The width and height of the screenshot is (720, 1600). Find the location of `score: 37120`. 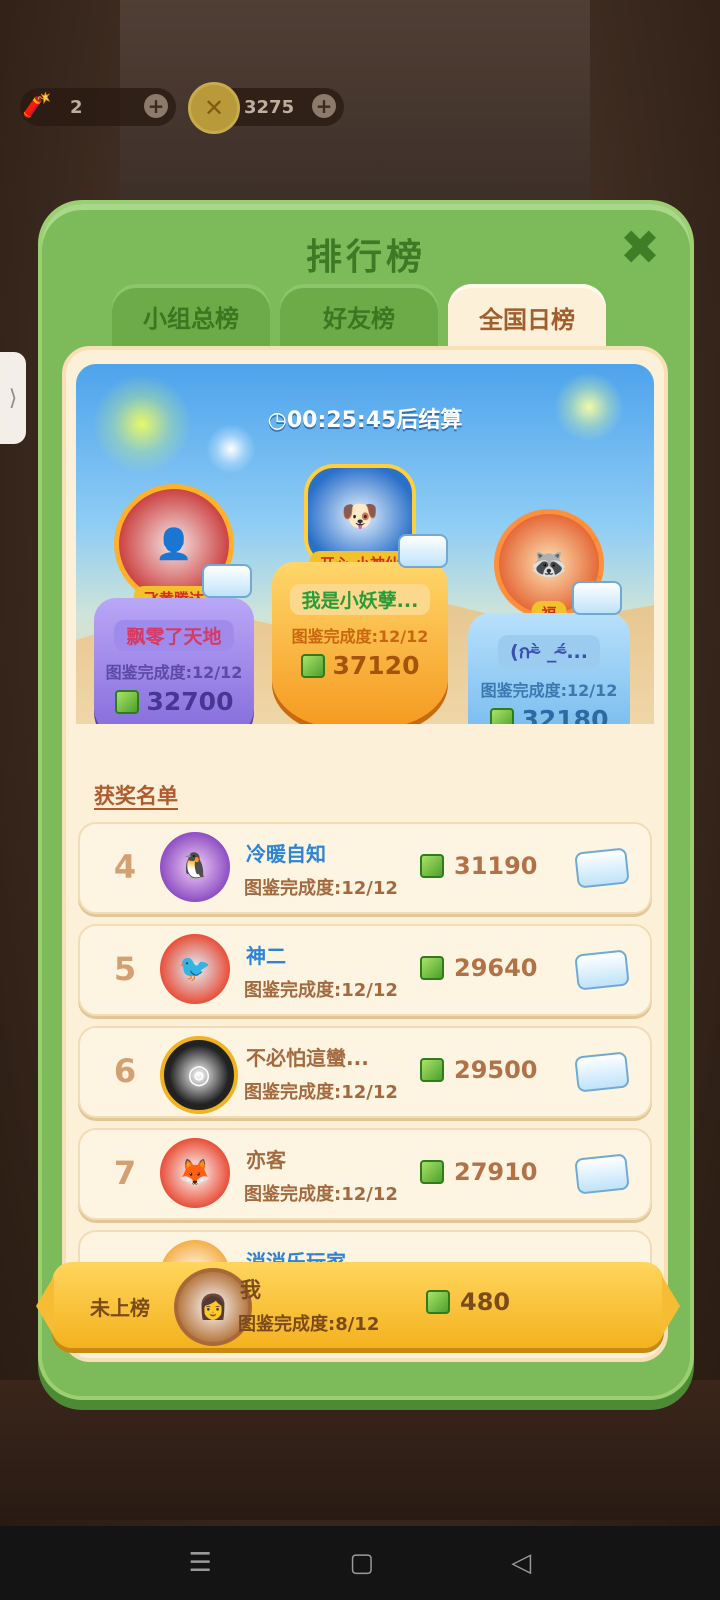

score: 37120 is located at coordinates (360, 665).